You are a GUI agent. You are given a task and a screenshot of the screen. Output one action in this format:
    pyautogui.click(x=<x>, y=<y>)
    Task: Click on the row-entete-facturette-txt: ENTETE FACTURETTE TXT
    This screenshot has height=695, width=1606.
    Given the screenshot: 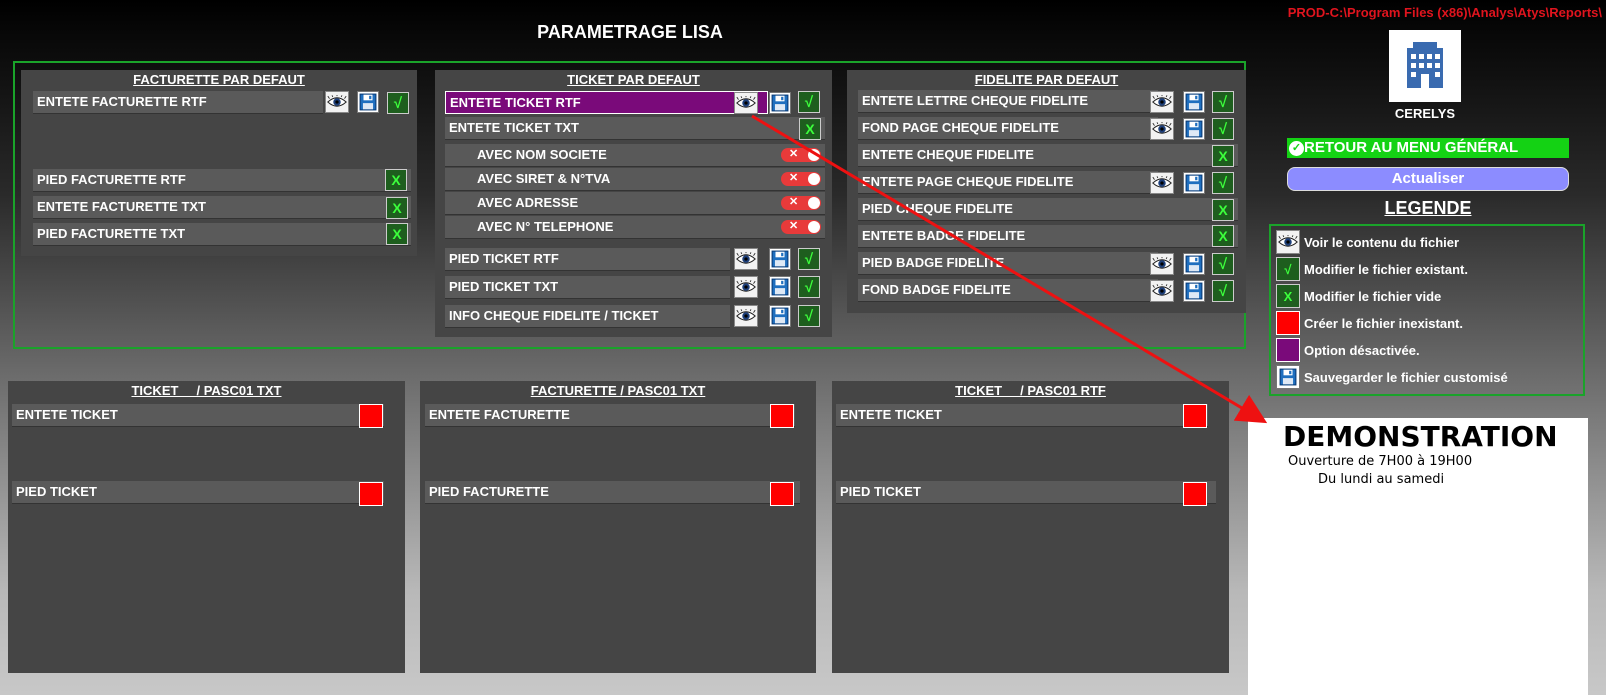 What is the action you would take?
    pyautogui.click(x=222, y=207)
    